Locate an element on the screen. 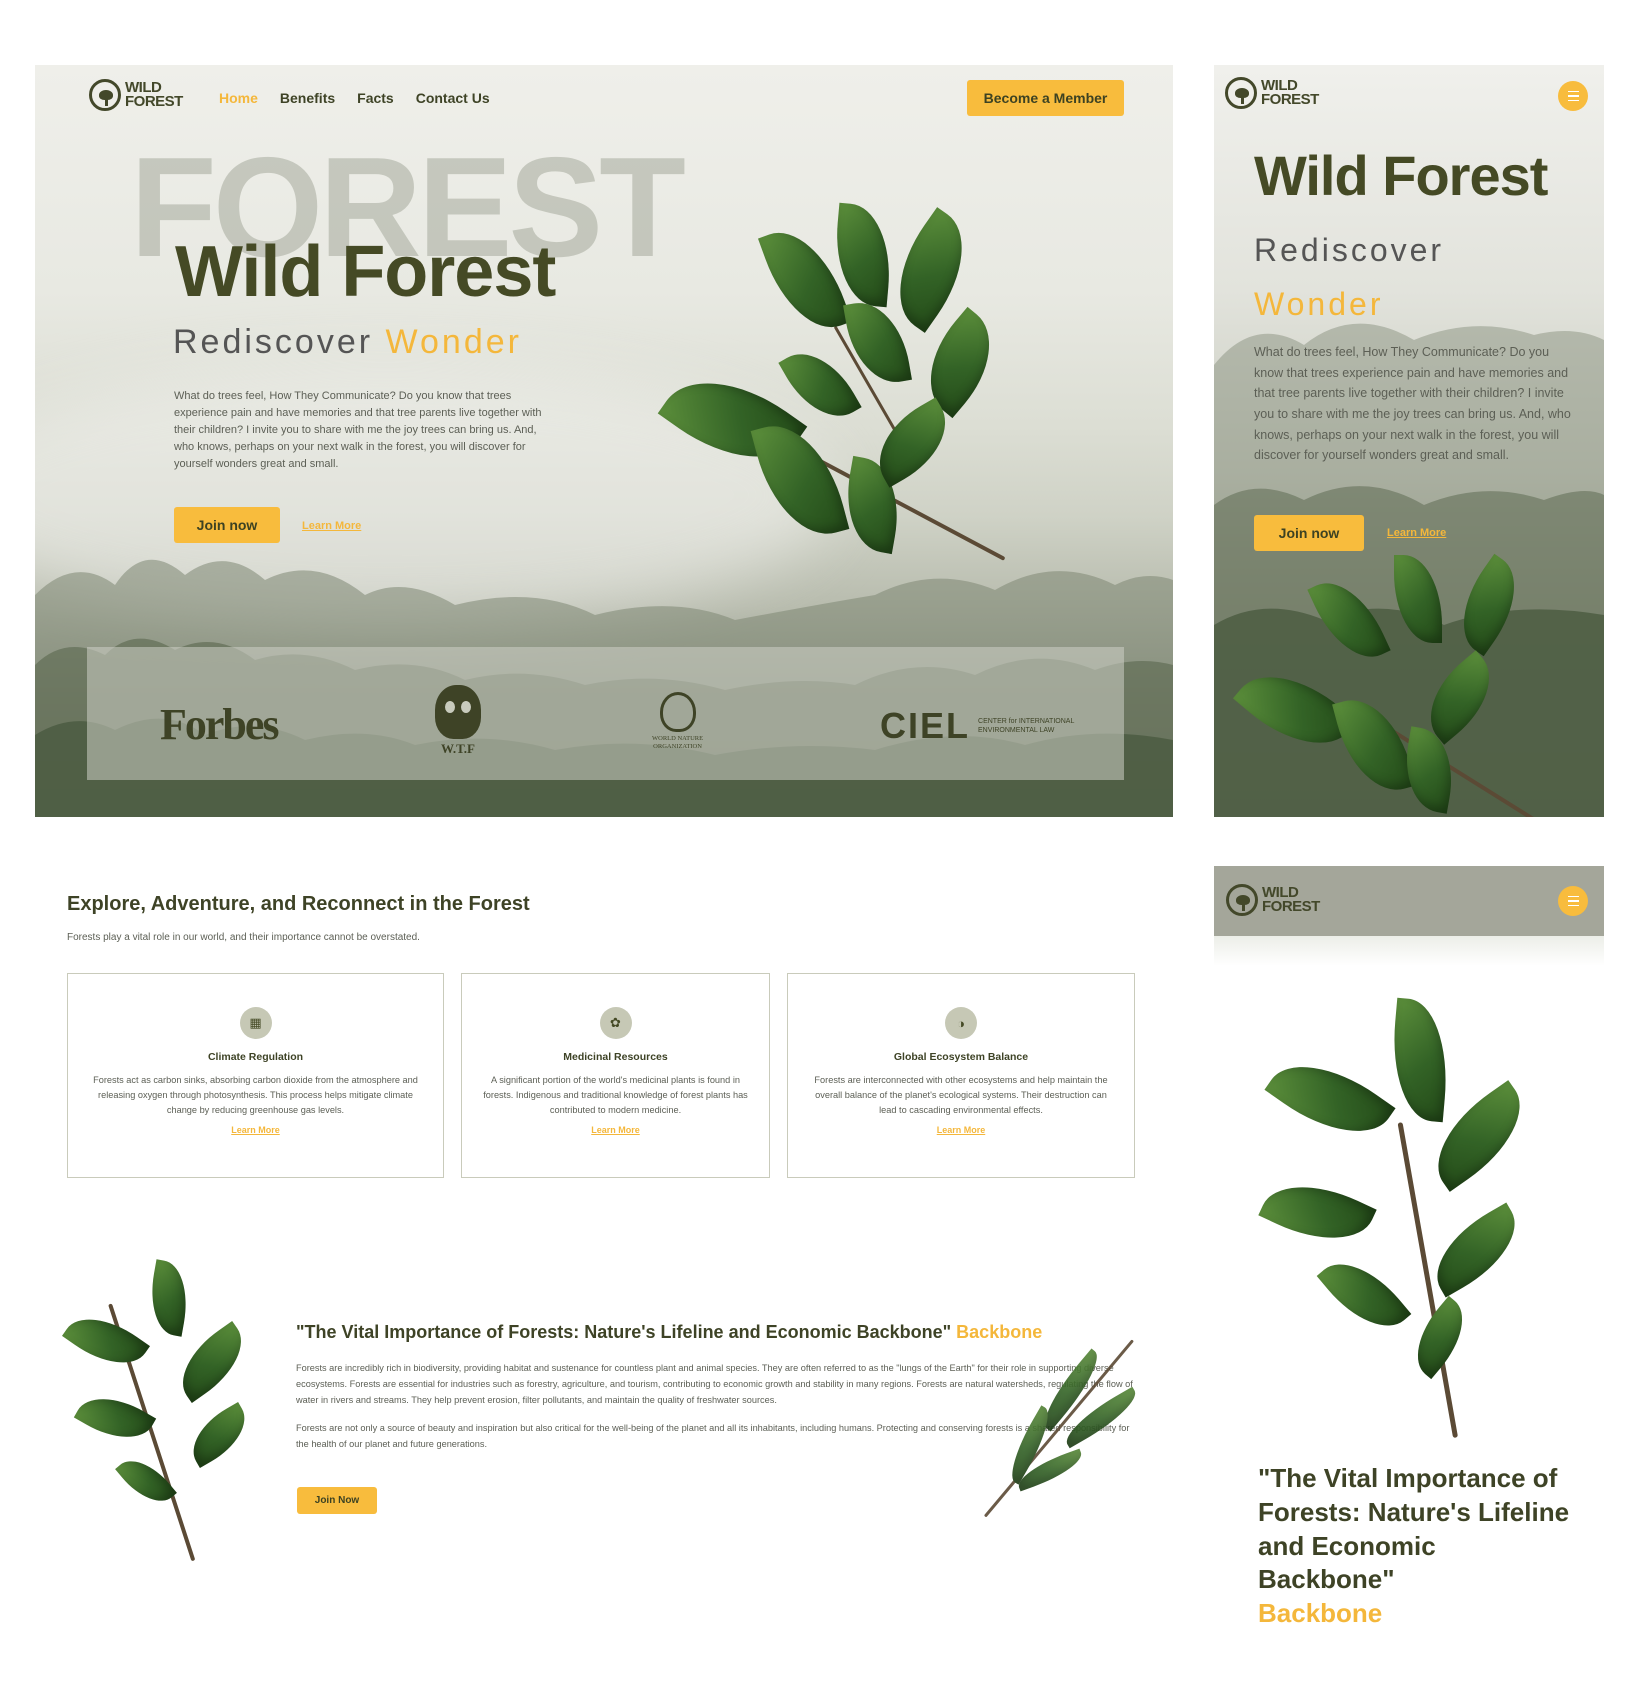 This screenshot has width=1642, height=1688. main-nav: Home Benefits Facts Contact Us is located at coordinates (354, 98).